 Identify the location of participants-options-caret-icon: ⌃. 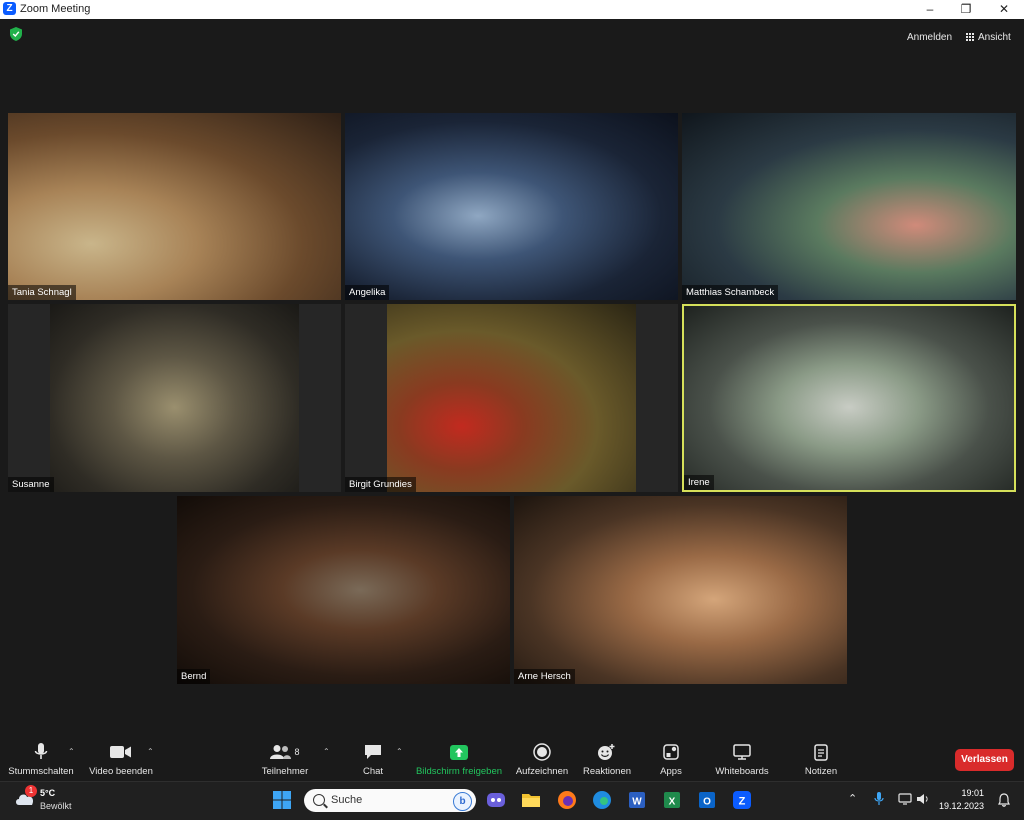
(326, 751).